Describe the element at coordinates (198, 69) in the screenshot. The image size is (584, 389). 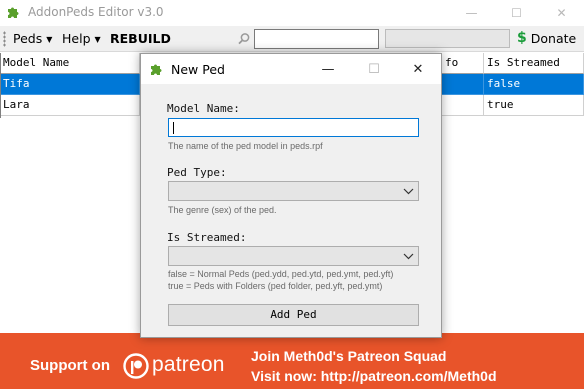
I see `dialog-title: New Ped` at that location.